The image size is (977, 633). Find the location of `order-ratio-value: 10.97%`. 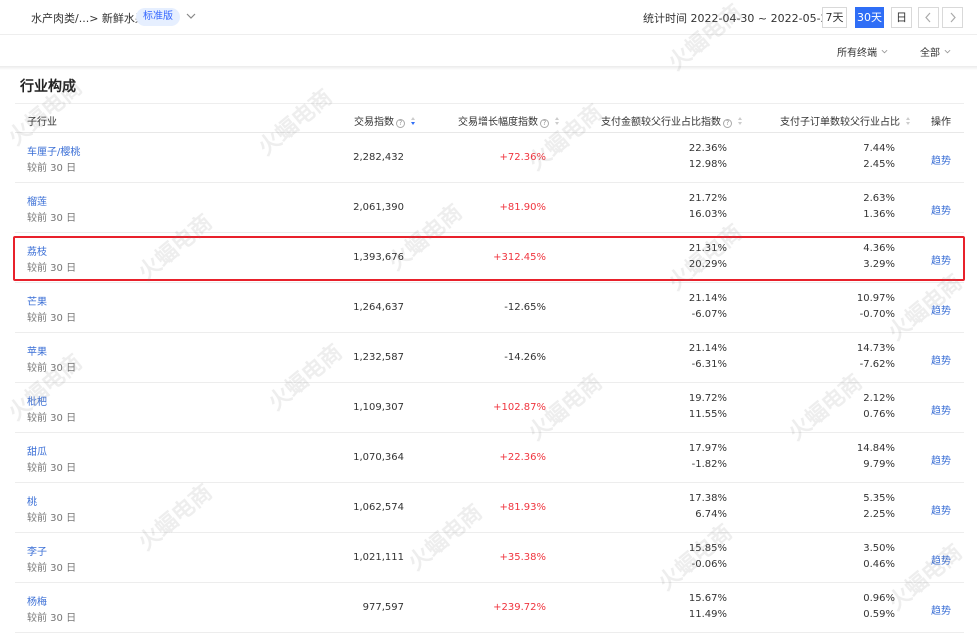

order-ratio-value: 10.97% is located at coordinates (875, 298).